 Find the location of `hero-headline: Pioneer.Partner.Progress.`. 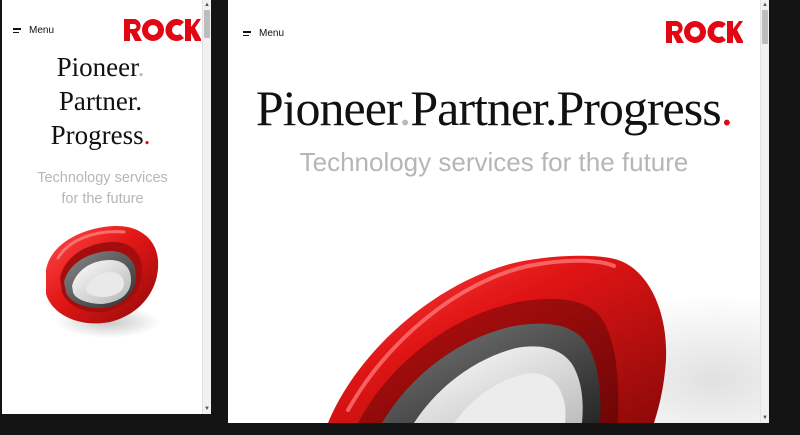

hero-headline: Pioneer.Partner.Progress. is located at coordinates (494, 108).